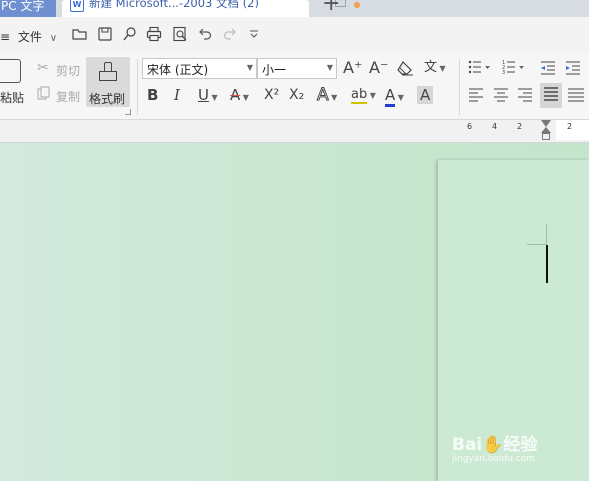 The image size is (589, 481). What do you see at coordinates (548, 70) in the screenshot?
I see `decrease-indent-icon` at bounding box center [548, 70].